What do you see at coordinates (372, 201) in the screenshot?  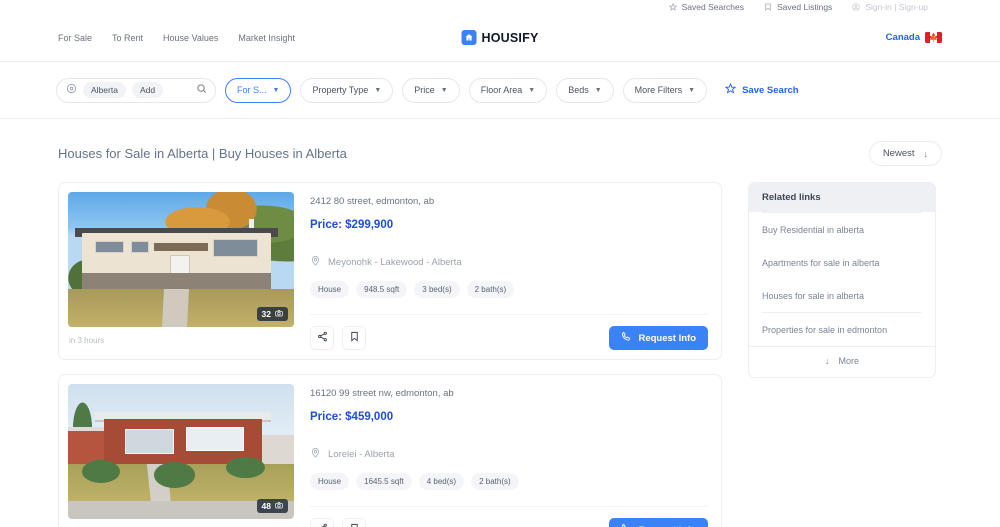 I see `listing-address: 2412 80 street, edmonton, ab` at bounding box center [372, 201].